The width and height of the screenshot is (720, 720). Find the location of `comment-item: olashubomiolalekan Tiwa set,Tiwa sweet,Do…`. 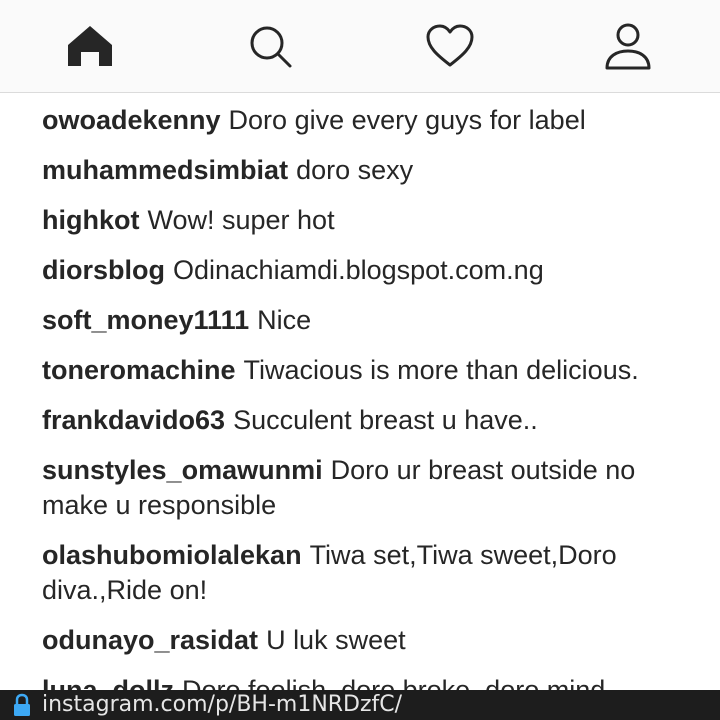

comment-item: olashubomiolalekan Tiwa set,Tiwa sweet,Do… is located at coordinates (372, 571).